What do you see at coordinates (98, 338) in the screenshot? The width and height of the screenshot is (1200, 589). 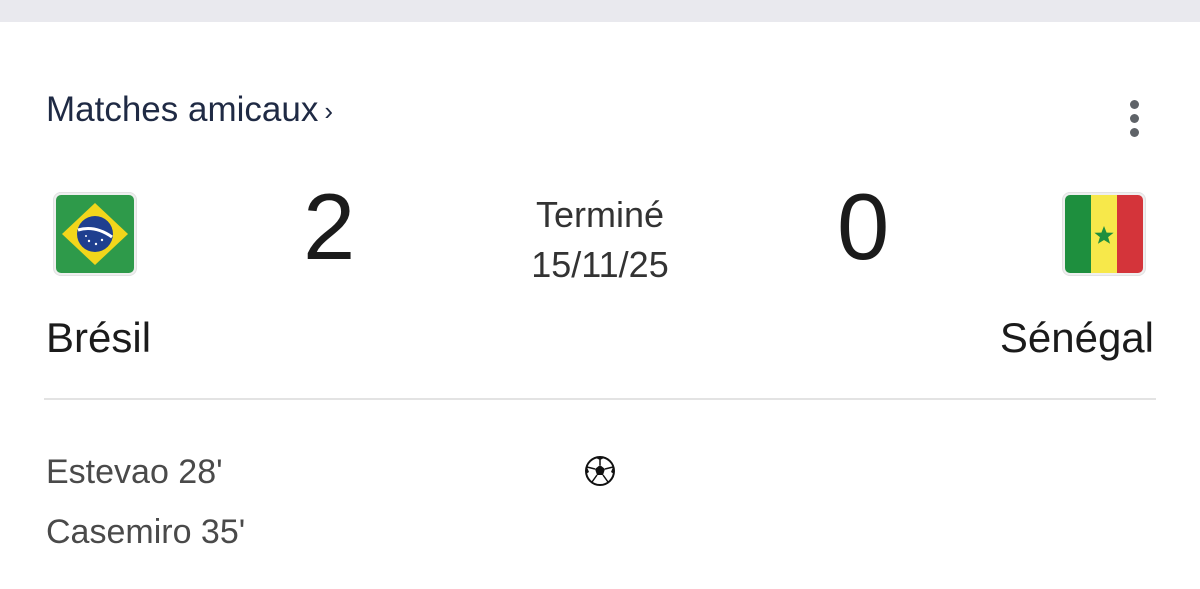 I see `home-team-name: Brésil` at bounding box center [98, 338].